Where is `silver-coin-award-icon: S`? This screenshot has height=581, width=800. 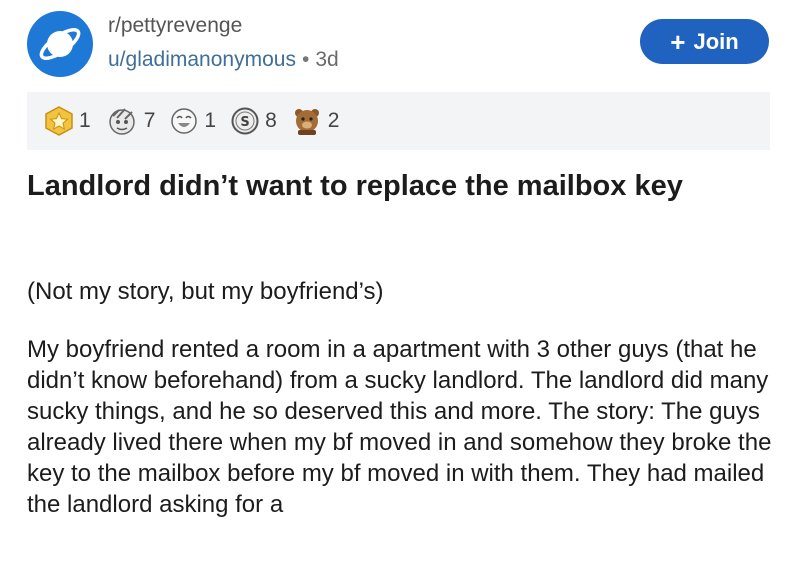
silver-coin-award-icon: S is located at coordinates (245, 121).